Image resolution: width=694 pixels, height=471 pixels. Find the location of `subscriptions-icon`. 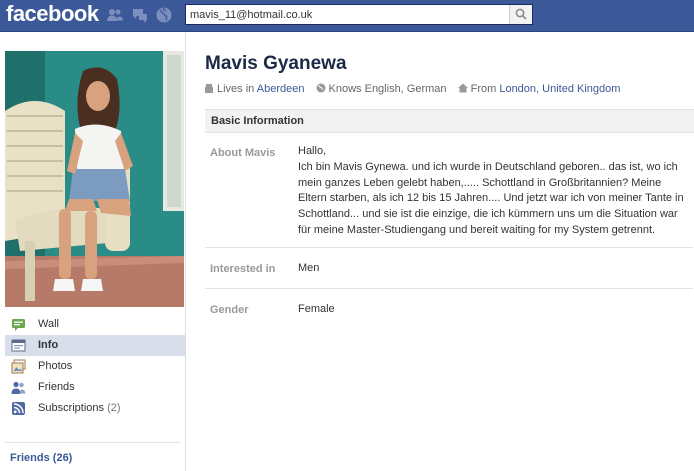

subscriptions-icon is located at coordinates (18, 408).